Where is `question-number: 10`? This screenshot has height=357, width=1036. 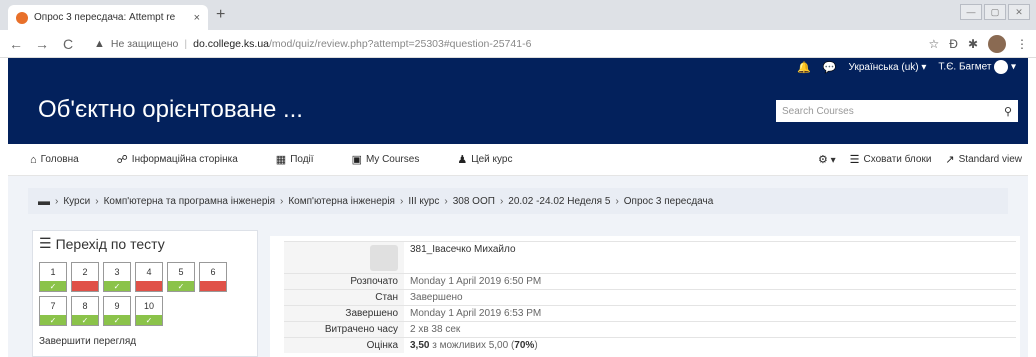 question-number: 10 is located at coordinates (148, 306).